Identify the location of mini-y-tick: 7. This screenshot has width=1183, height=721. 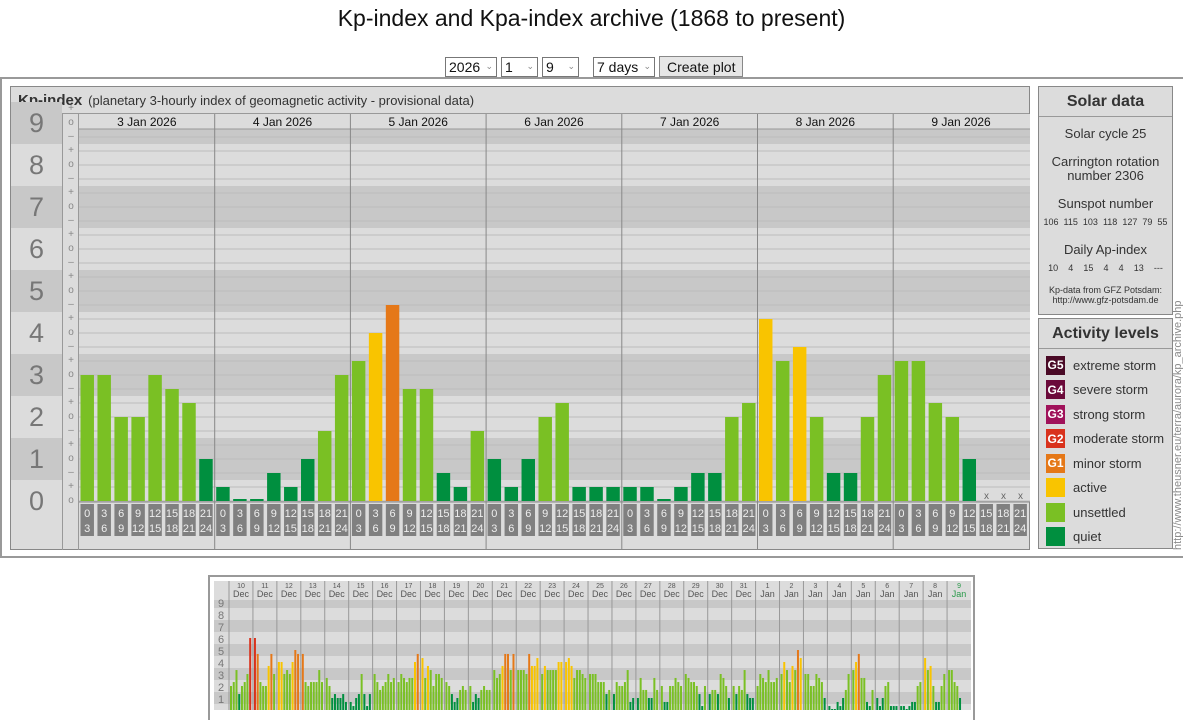
(221, 628).